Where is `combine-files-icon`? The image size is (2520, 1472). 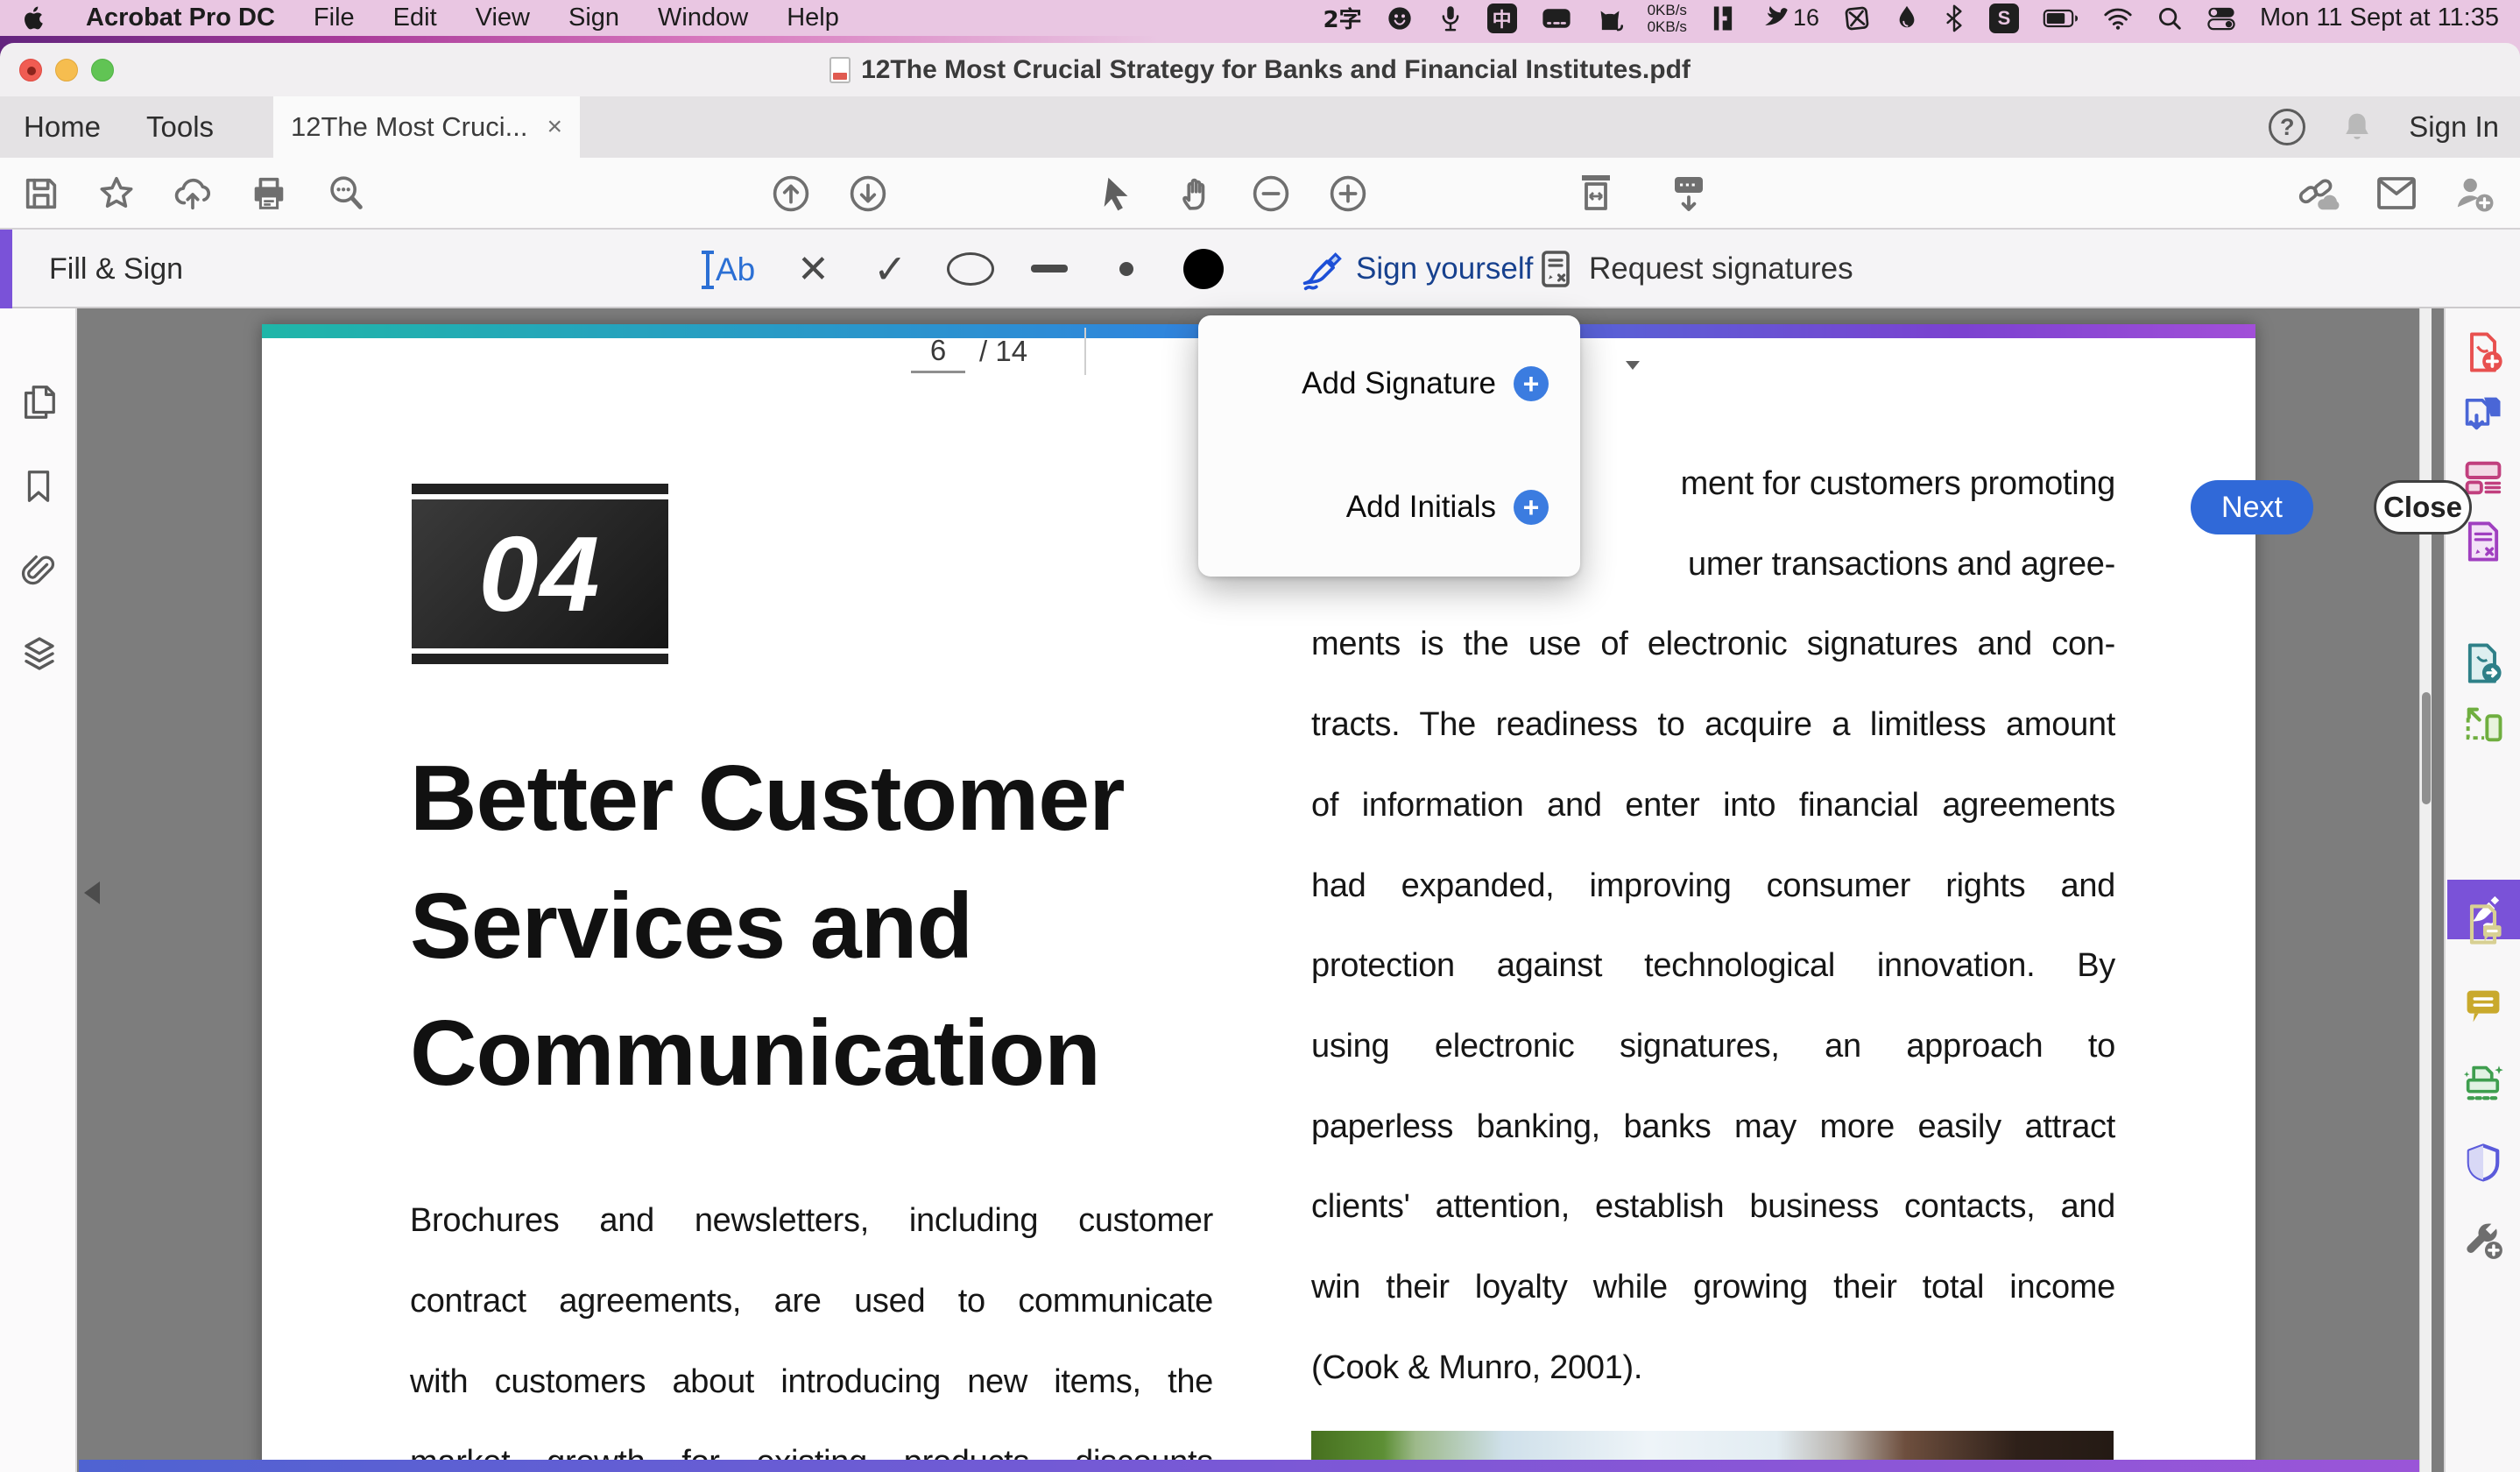 combine-files-icon is located at coordinates (2483, 413).